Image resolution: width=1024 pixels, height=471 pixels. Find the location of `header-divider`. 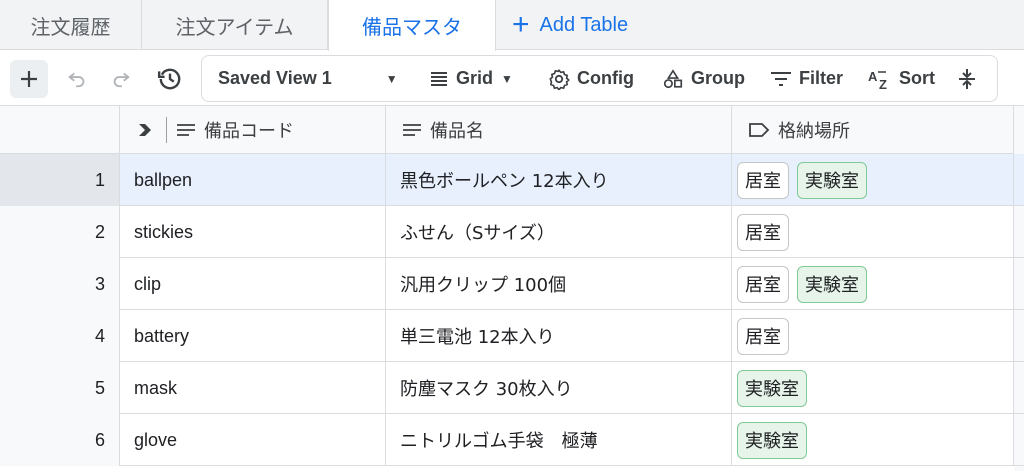

header-divider is located at coordinates (166, 130).